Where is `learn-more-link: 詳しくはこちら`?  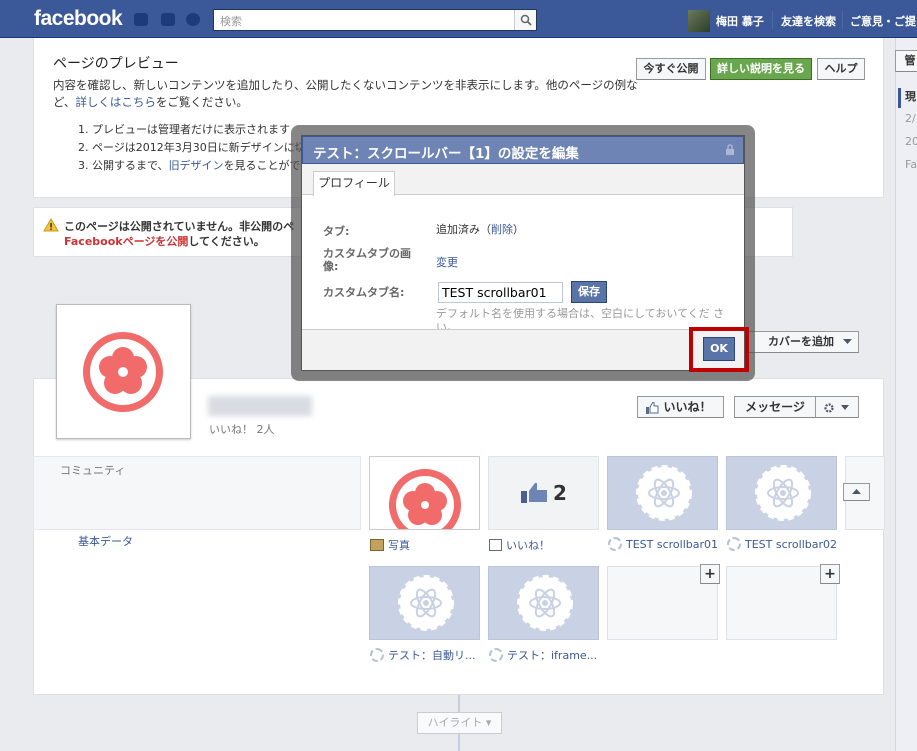 learn-more-link: 詳しくはこちら is located at coordinates (115, 102).